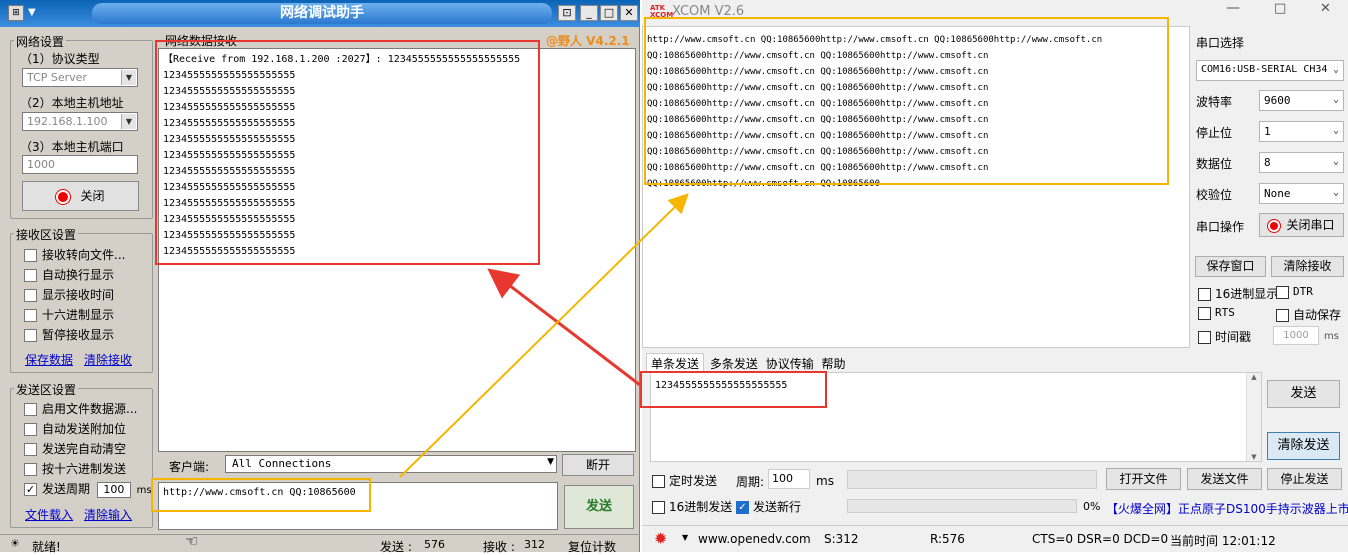 Image resolution: width=1348 pixels, height=555 pixels. I want to click on red-arrow, so click(564, 327).